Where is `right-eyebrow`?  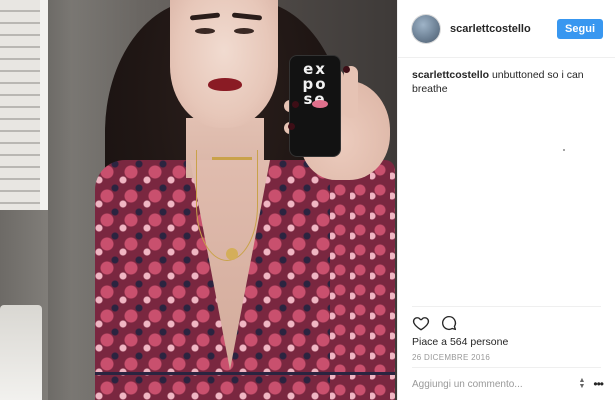 right-eyebrow is located at coordinates (247, 16).